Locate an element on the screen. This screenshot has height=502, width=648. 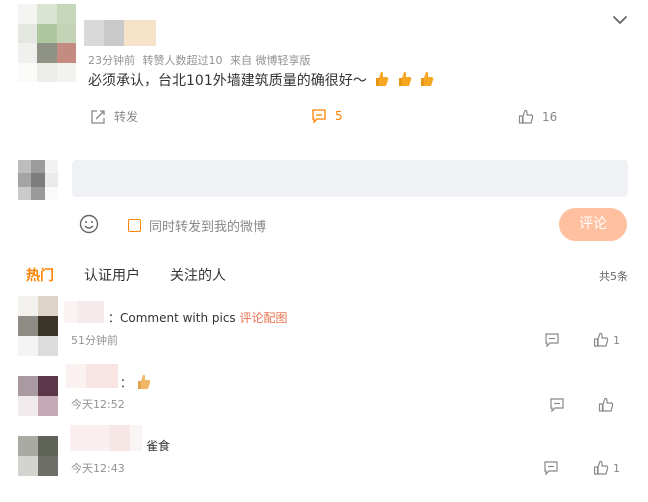
comment-time: 51分钟前 is located at coordinates (94, 340).